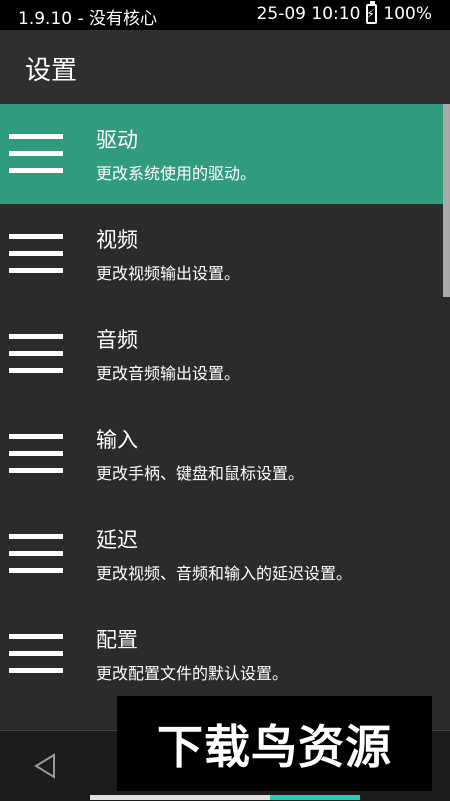 This screenshot has width=450, height=801. Describe the element at coordinates (222, 654) in the screenshot. I see `settings-item-config: 配置 更改配置文件的默认设置。` at that location.